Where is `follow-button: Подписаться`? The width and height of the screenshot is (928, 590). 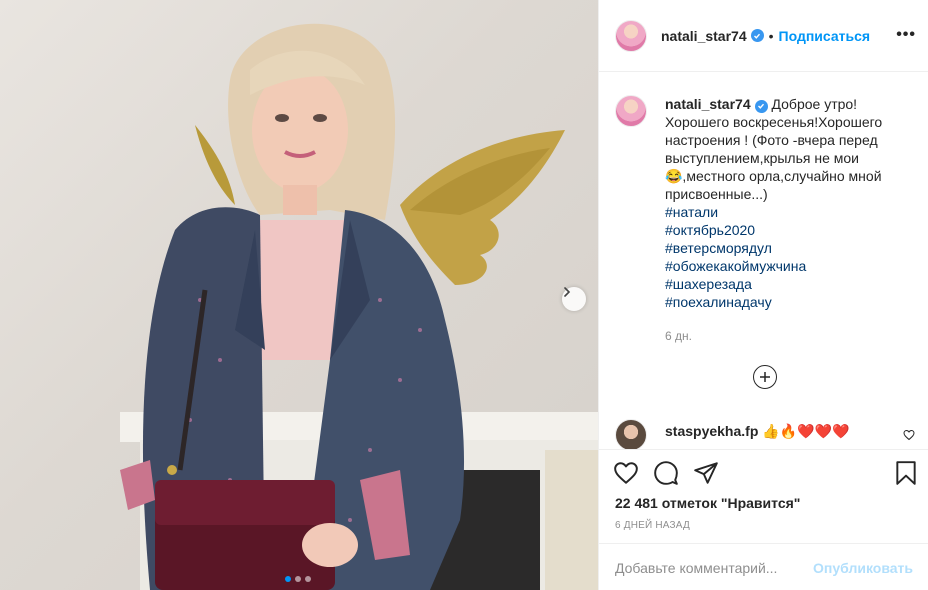 follow-button: Подписаться is located at coordinates (825, 36).